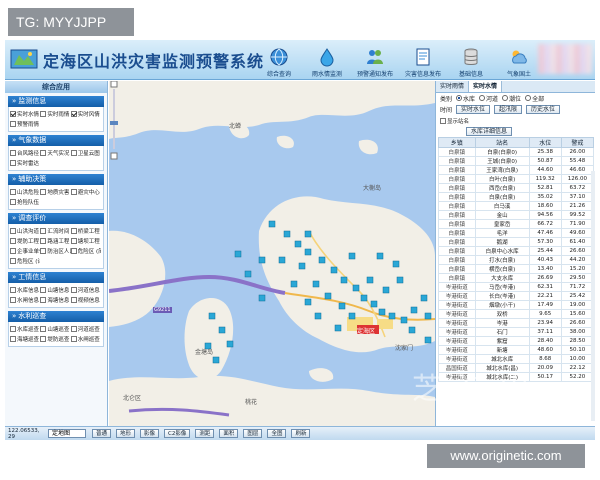 This screenshot has width=600, height=480. What do you see at coordinates (516, 233) in the screenshot?
I see `table-row: 白泉镇 毛洋 47.46 49.60` at bounding box center [516, 233].